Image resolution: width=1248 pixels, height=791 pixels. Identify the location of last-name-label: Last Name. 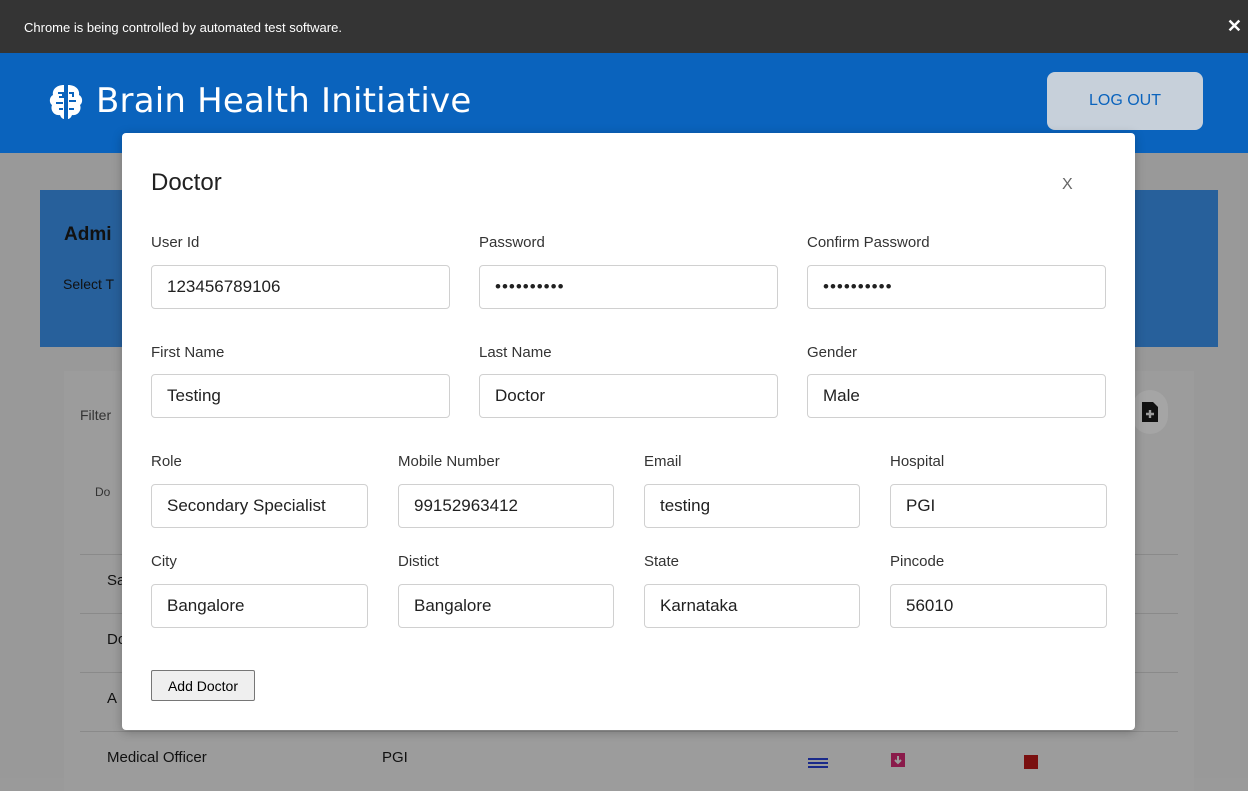
(515, 352).